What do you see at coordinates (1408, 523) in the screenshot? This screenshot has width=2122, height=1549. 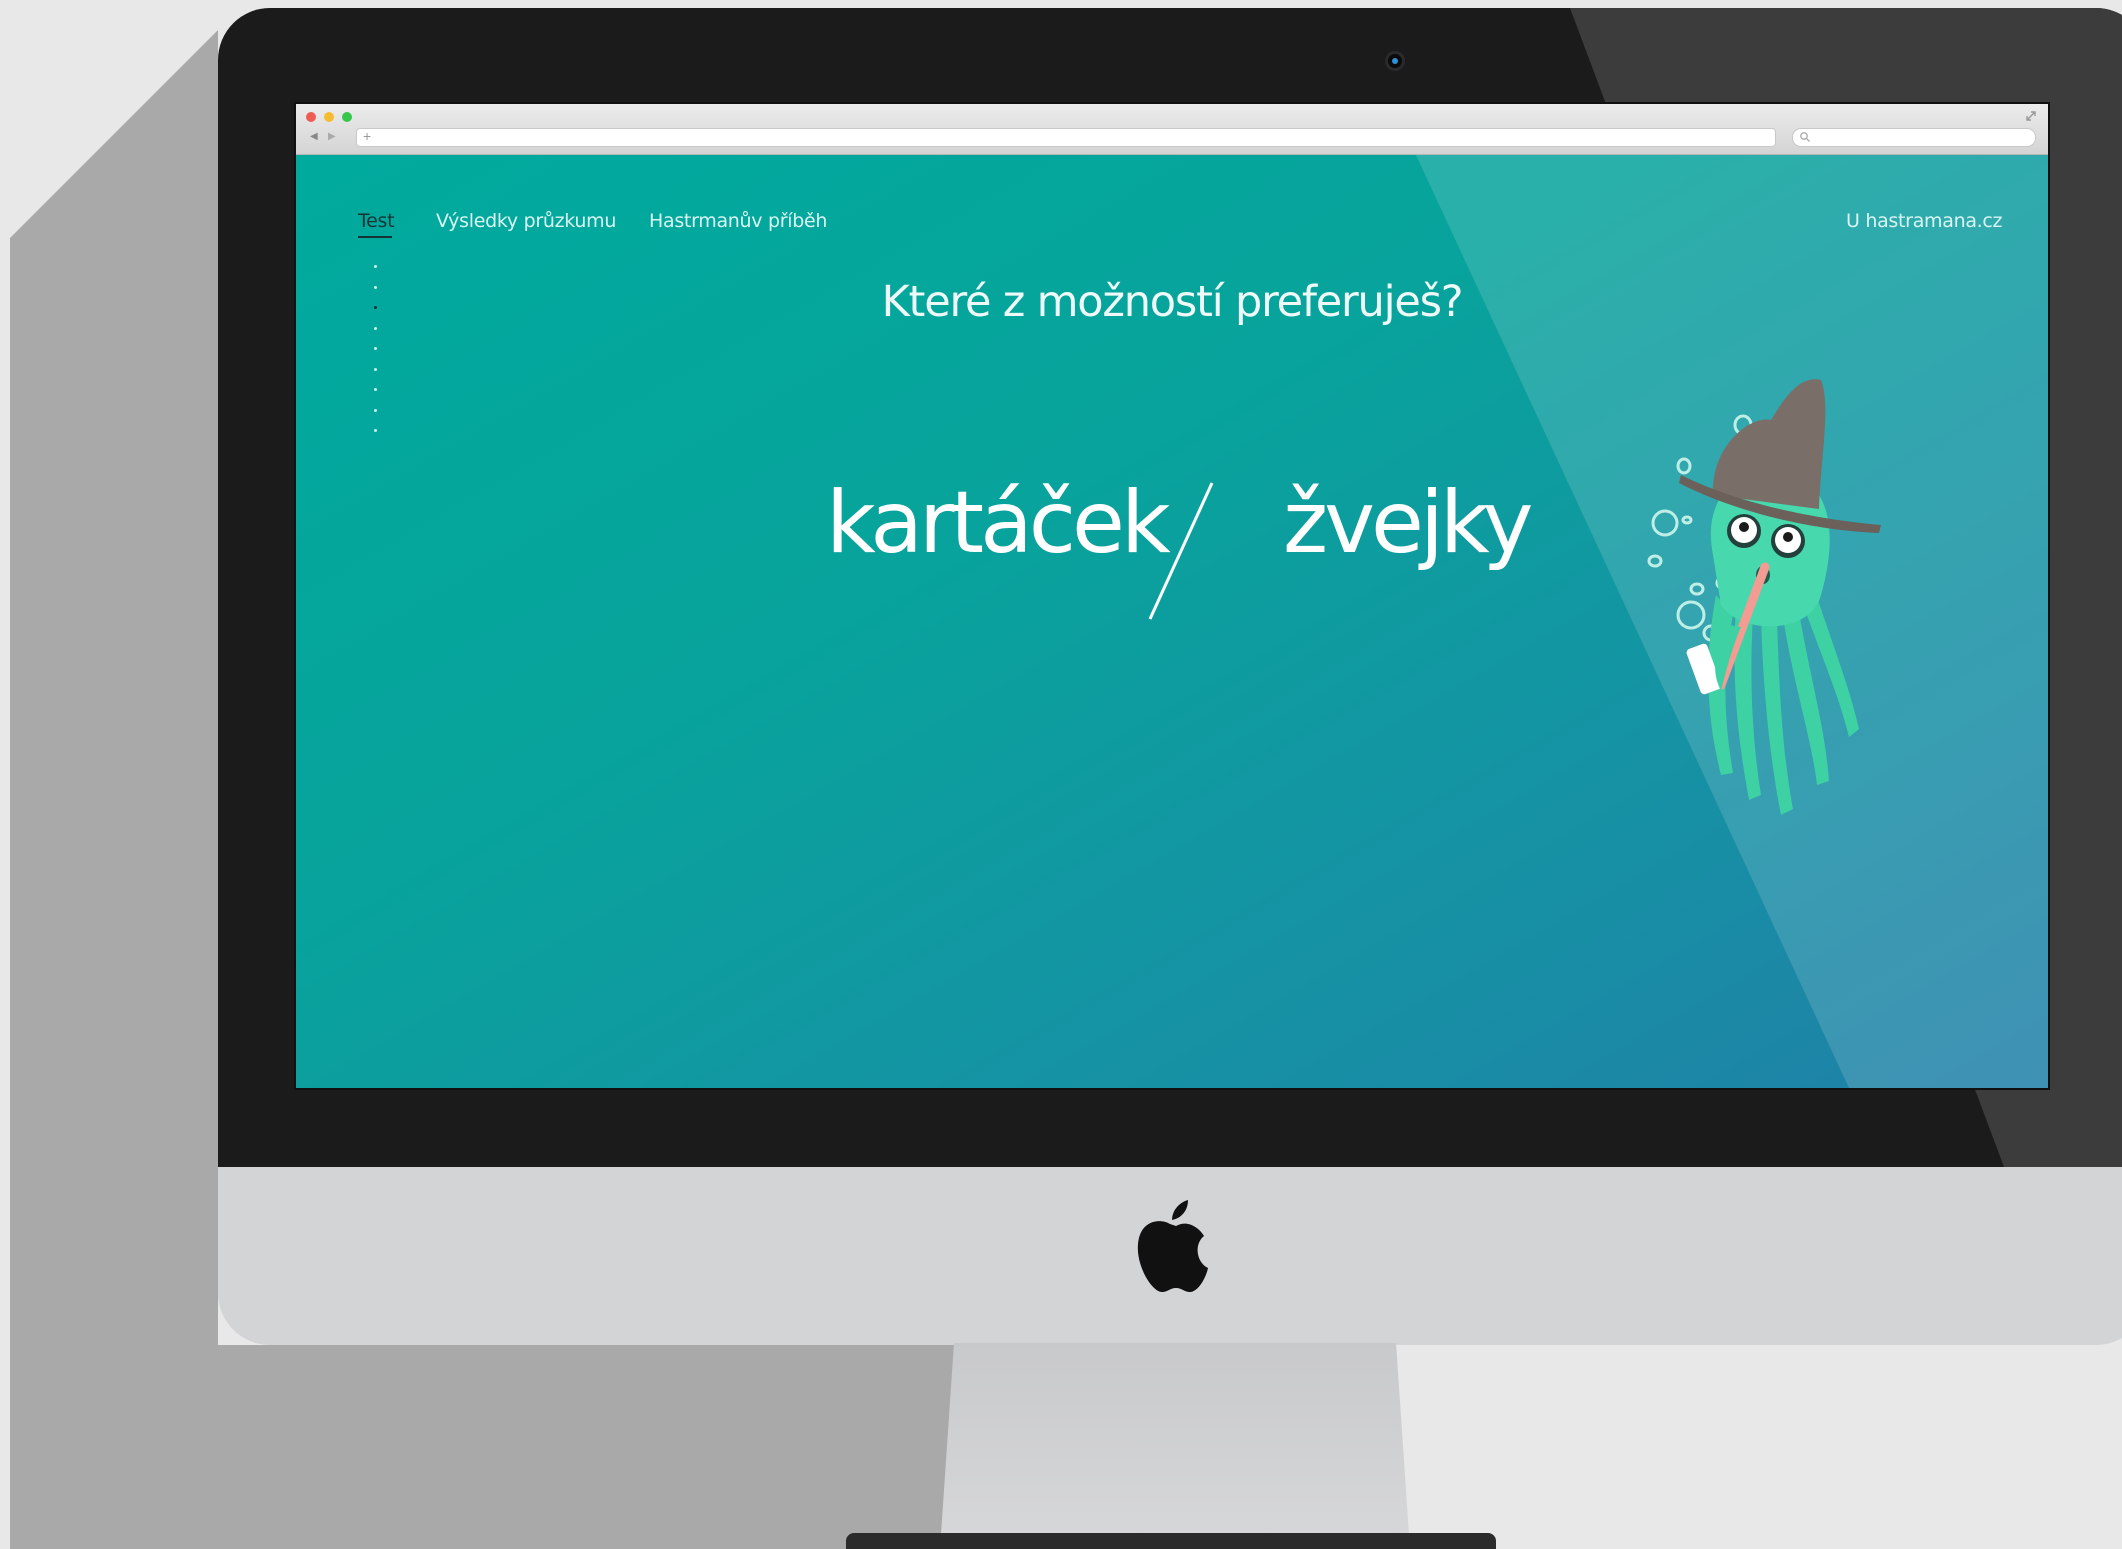 I see `option-right-button: žvejky` at bounding box center [1408, 523].